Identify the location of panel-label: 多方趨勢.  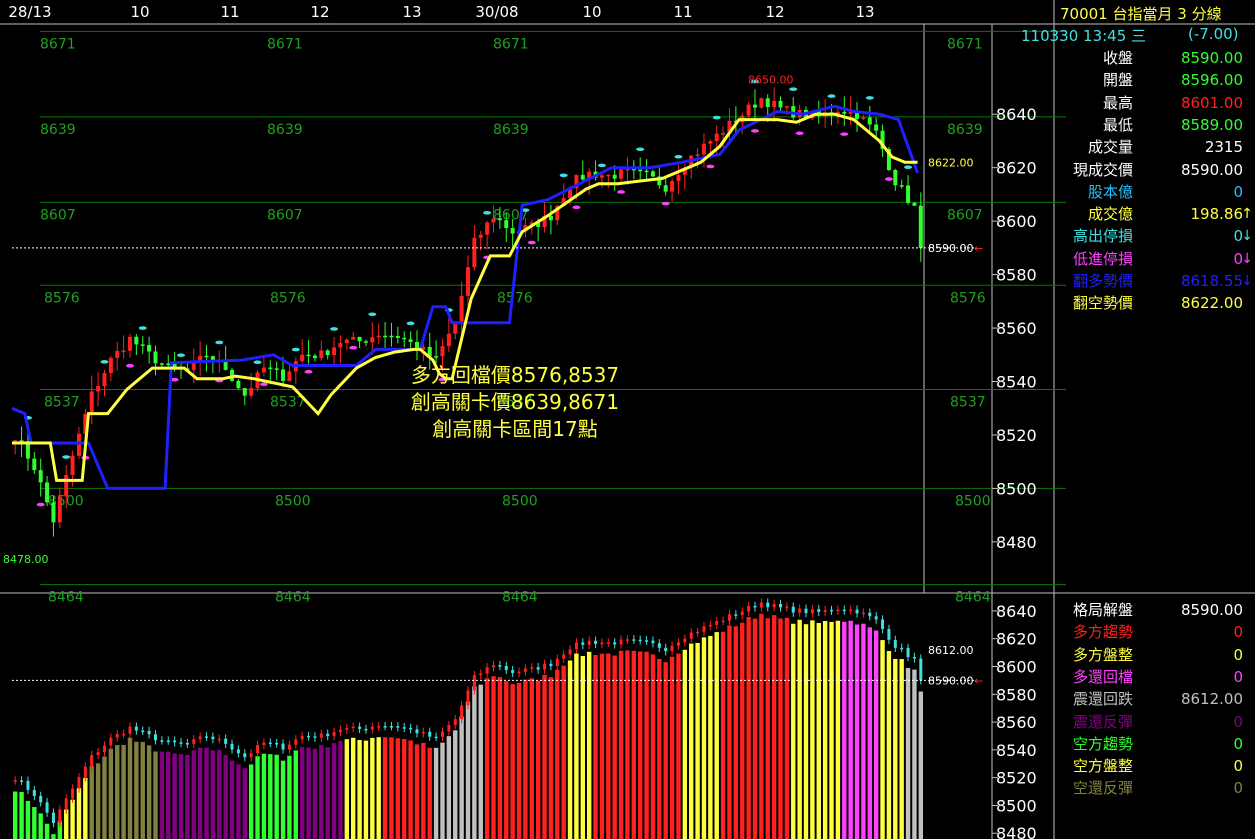
(1102, 632).